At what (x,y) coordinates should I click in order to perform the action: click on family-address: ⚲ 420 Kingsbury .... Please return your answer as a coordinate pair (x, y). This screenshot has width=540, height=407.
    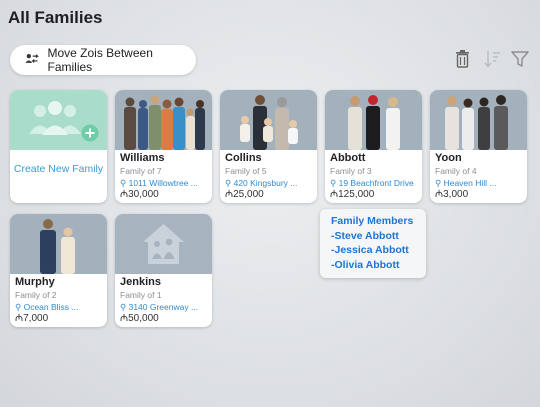
    Looking at the image, I should click on (268, 183).